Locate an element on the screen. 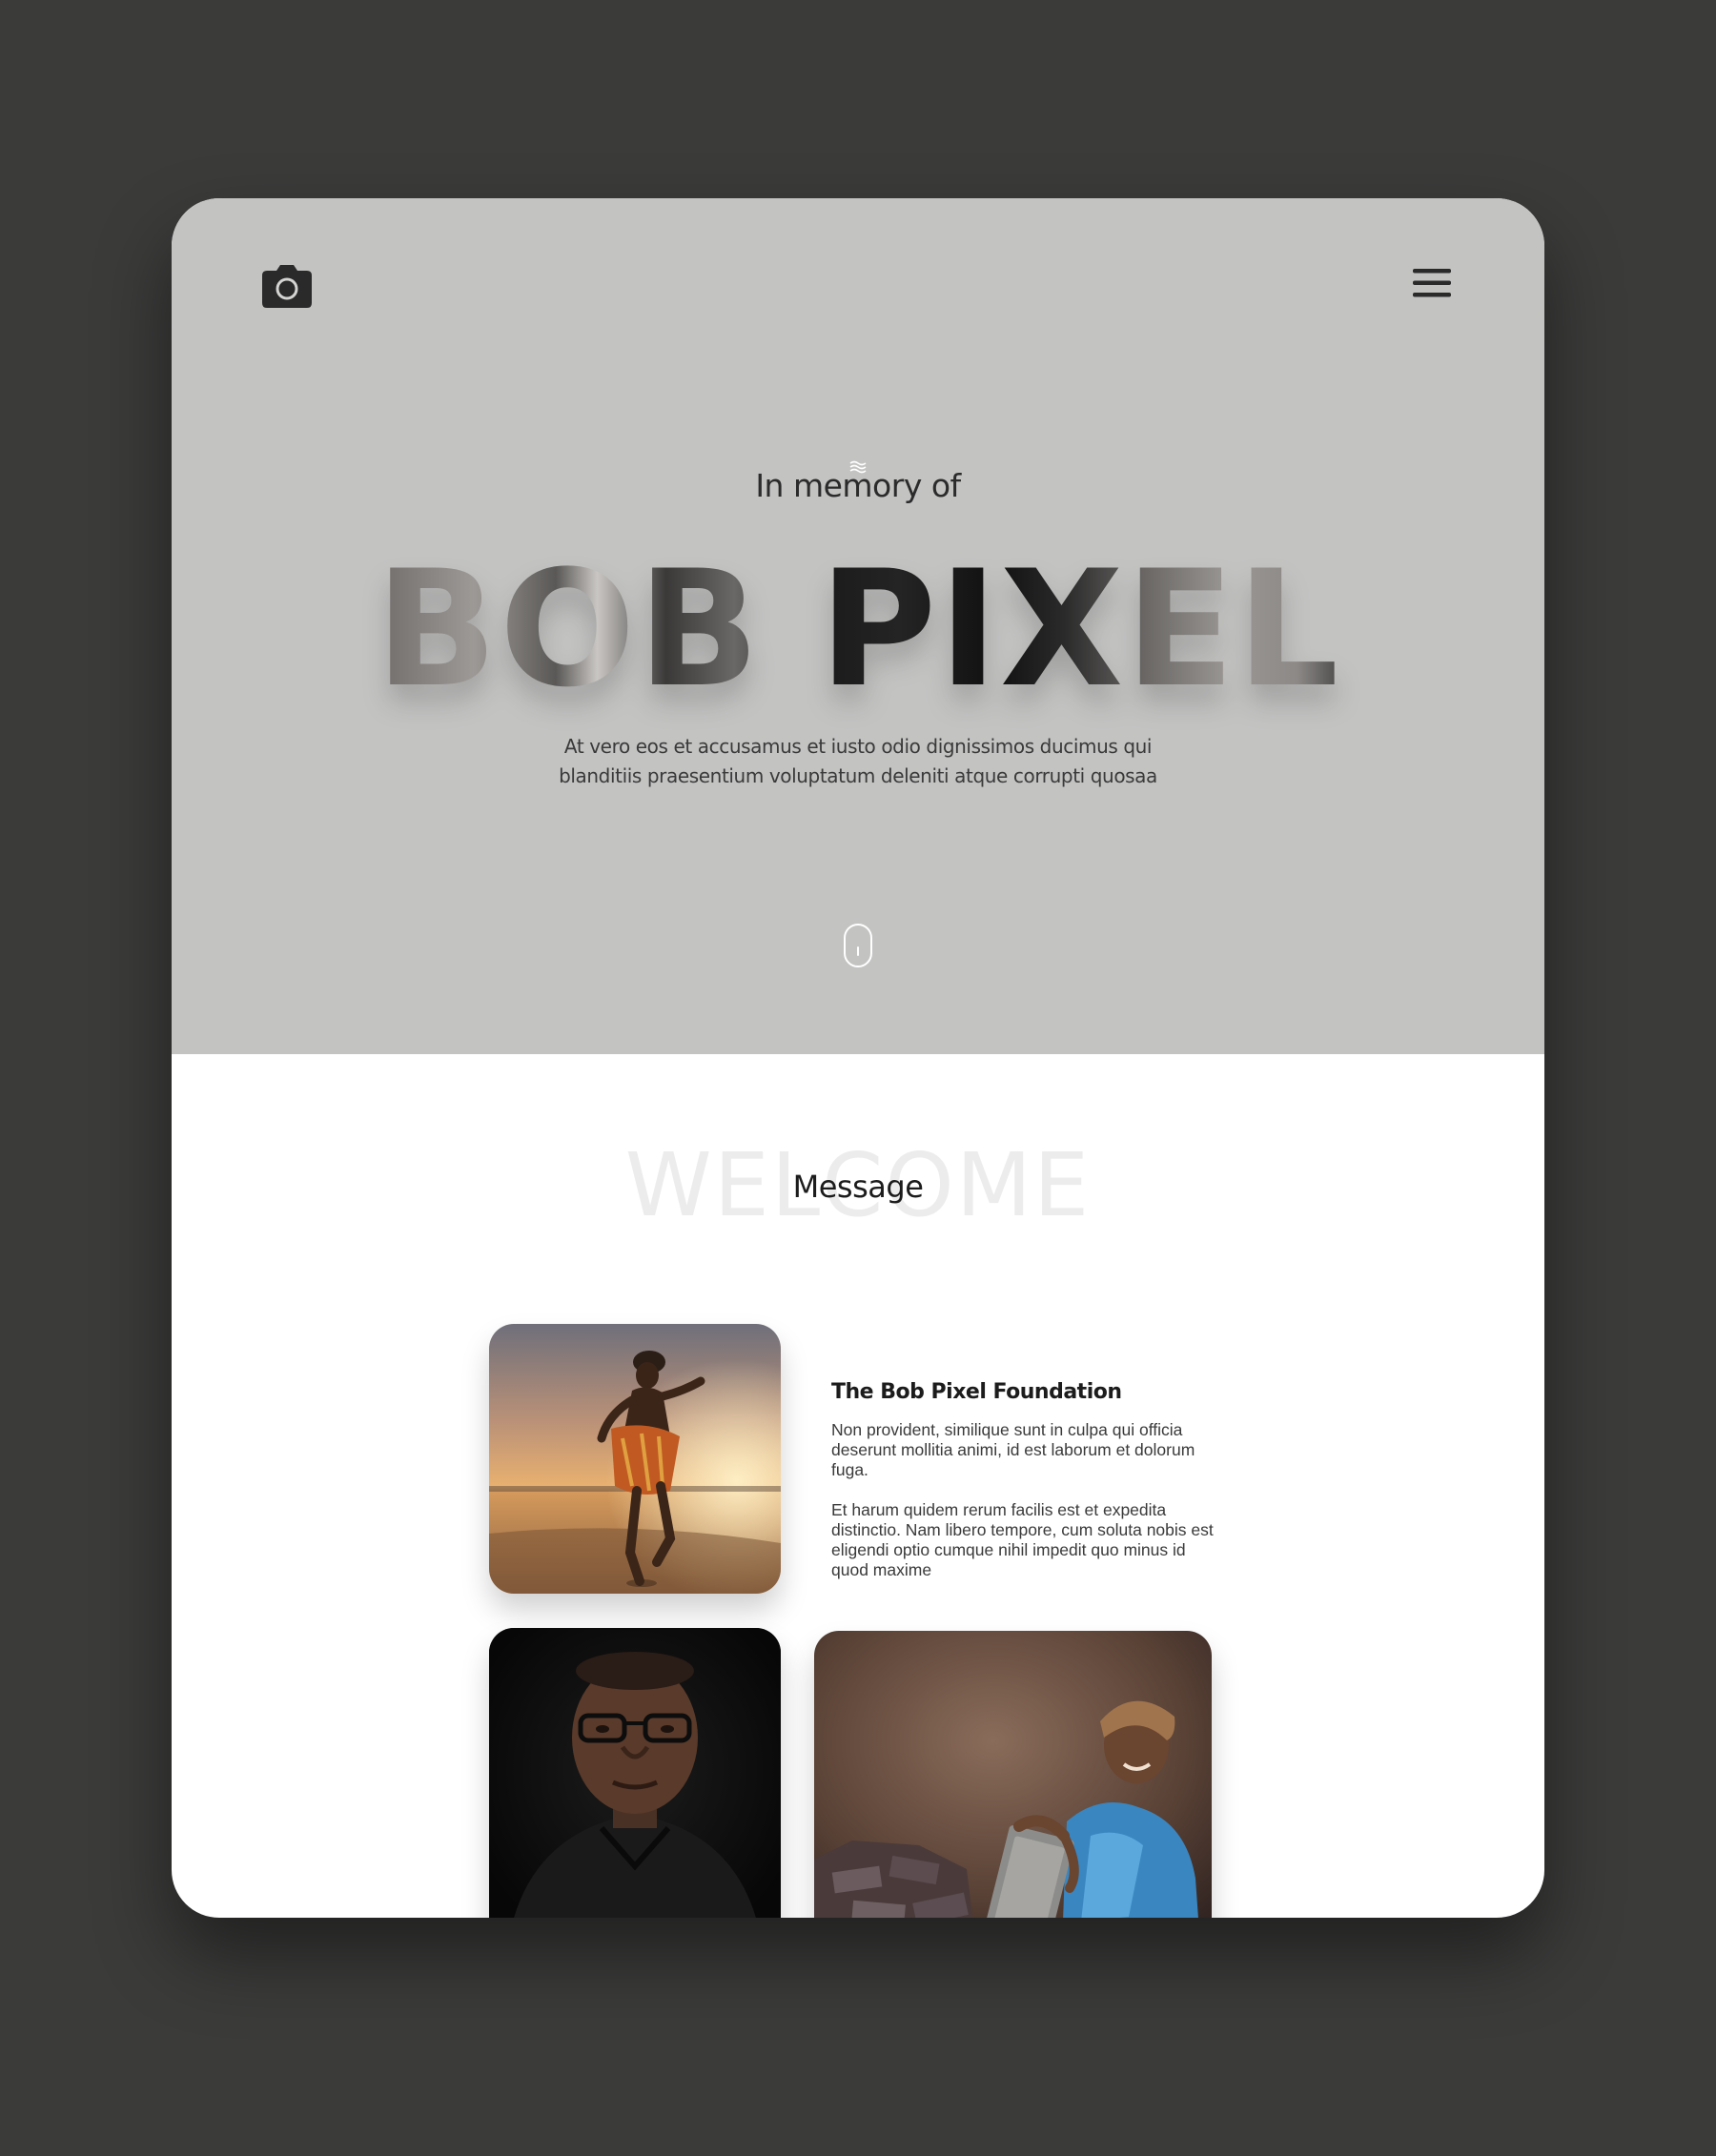 This screenshot has height=2156, width=1716. foundation-title: The Bob Pixel Foundation is located at coordinates (976, 1392).